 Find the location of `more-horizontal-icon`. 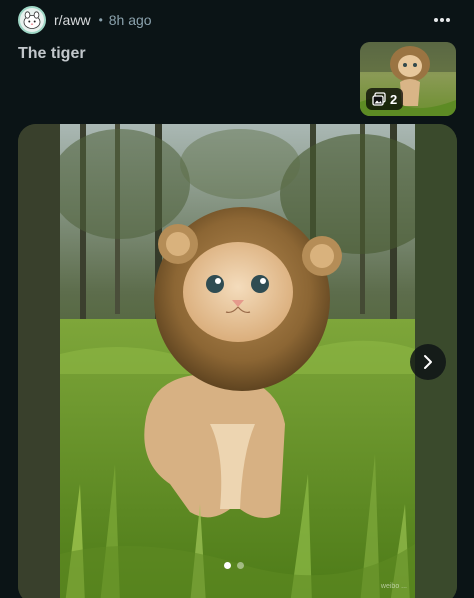

more-horizontal-icon is located at coordinates (442, 20).